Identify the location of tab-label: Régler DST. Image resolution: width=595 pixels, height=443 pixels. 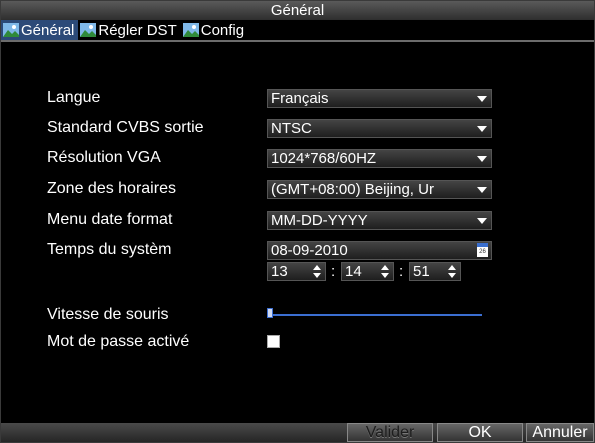
(137, 30).